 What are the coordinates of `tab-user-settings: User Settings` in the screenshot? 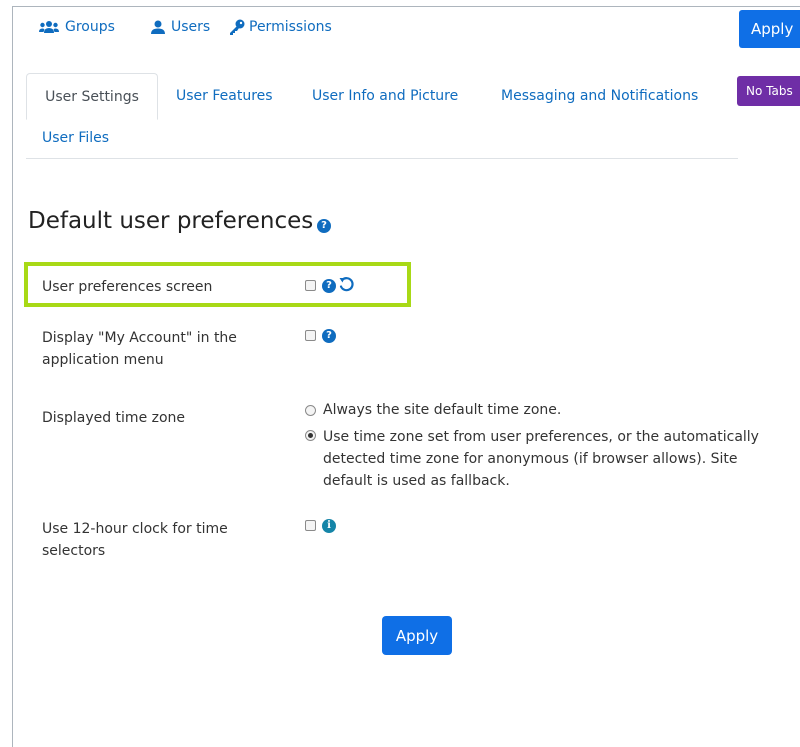 It's located at (92, 96).